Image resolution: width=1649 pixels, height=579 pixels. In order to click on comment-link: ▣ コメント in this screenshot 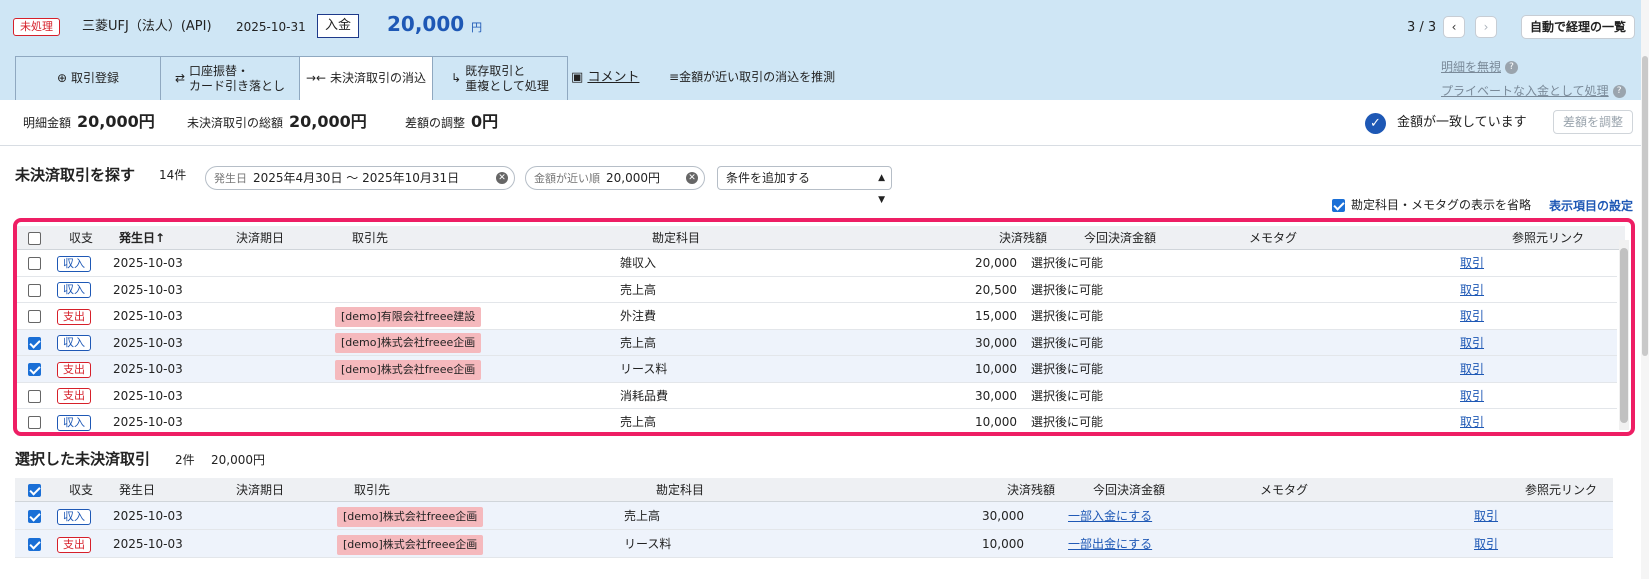, I will do `click(605, 77)`.